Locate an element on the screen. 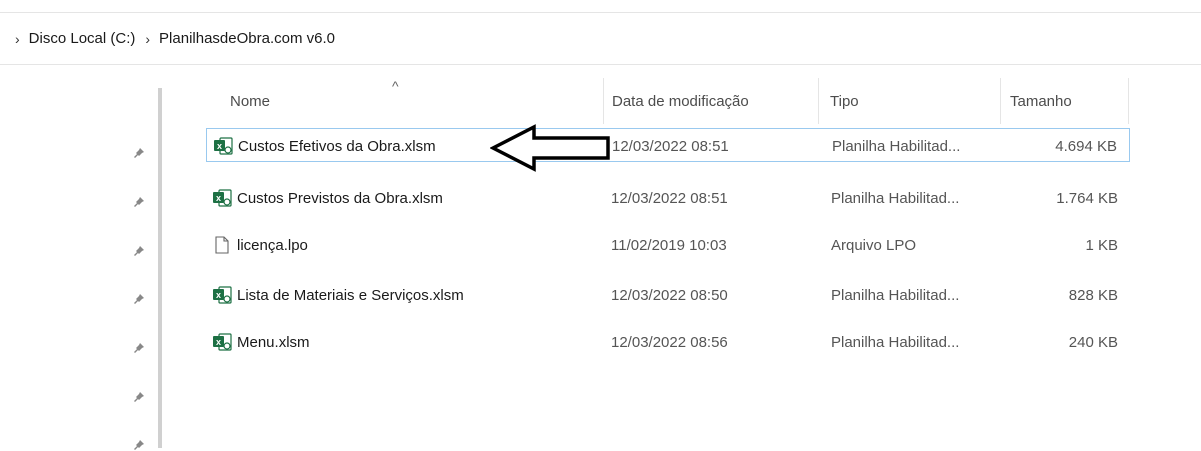 The height and width of the screenshot is (451, 1201). column-header-type: Tipo is located at coordinates (911, 101).